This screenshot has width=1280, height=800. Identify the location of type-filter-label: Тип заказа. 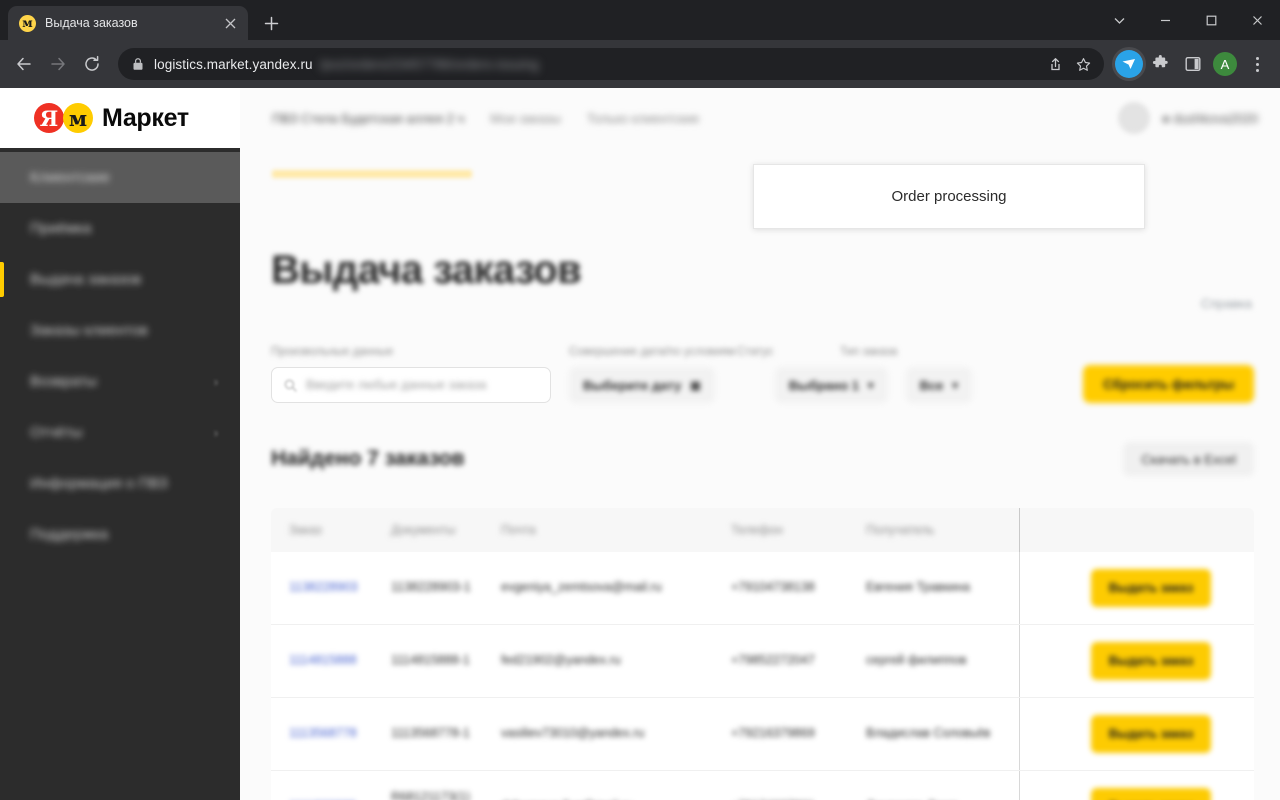
(869, 352).